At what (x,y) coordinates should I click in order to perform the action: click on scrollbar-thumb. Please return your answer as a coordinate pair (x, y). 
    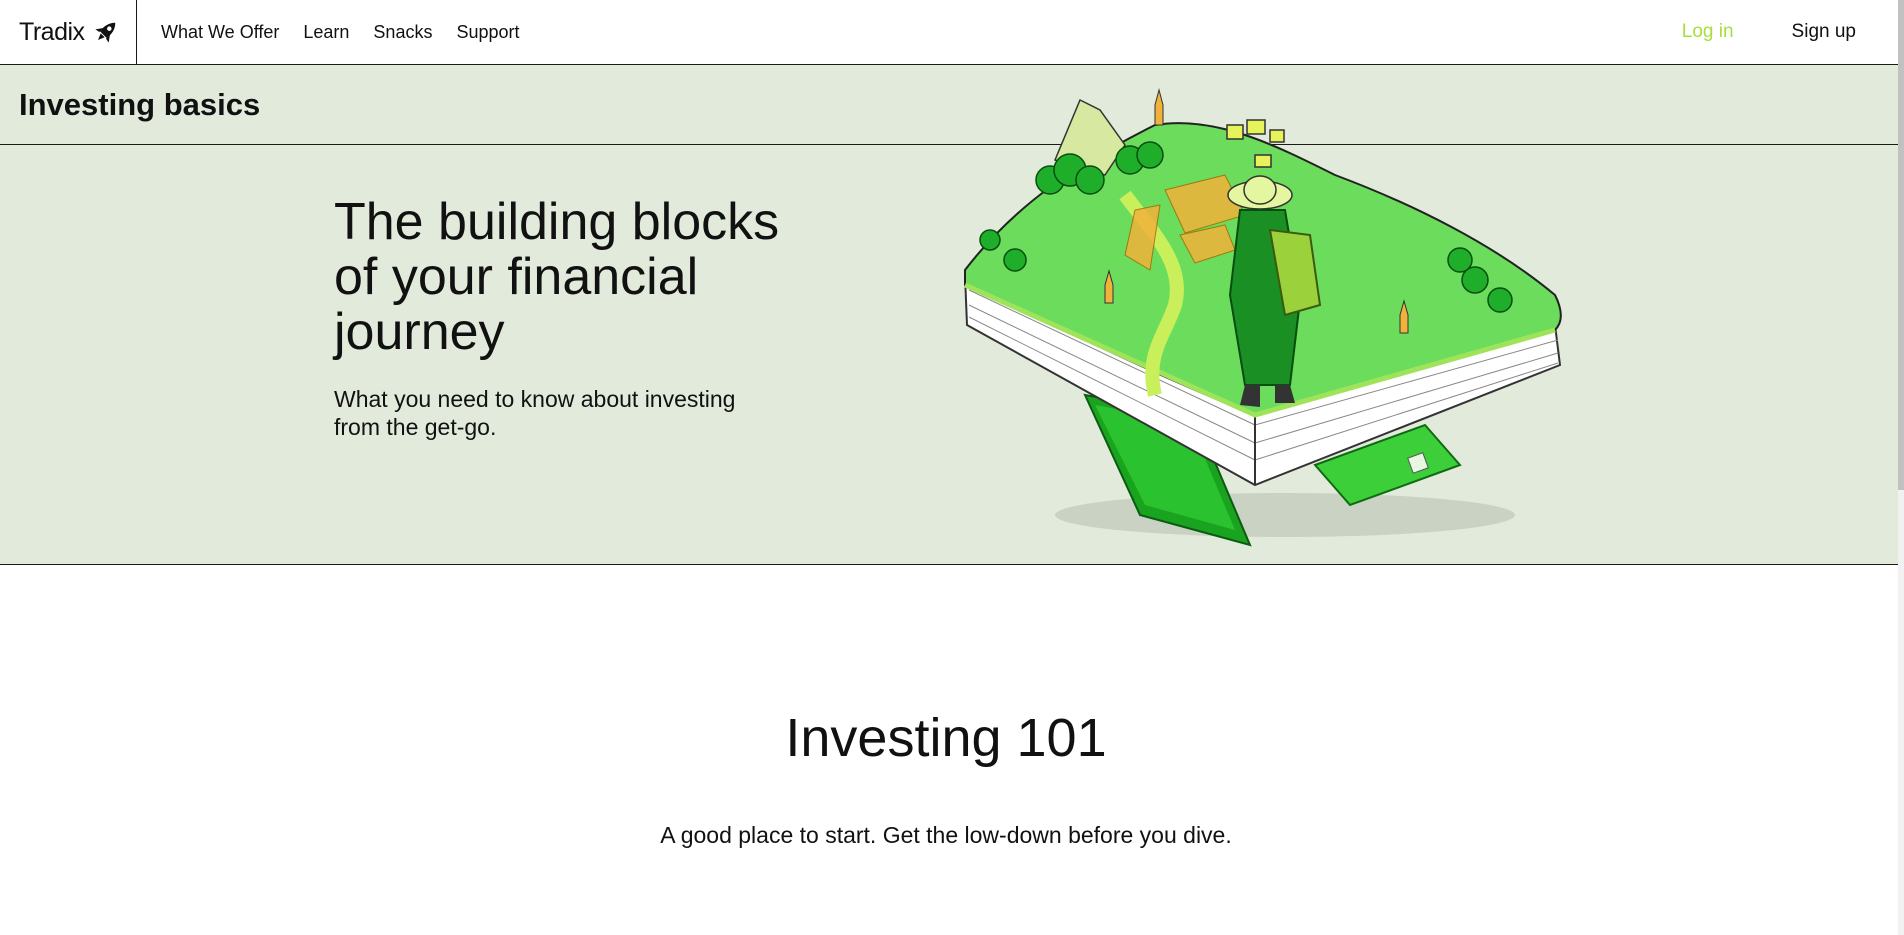
    Looking at the image, I should click on (1901, 245).